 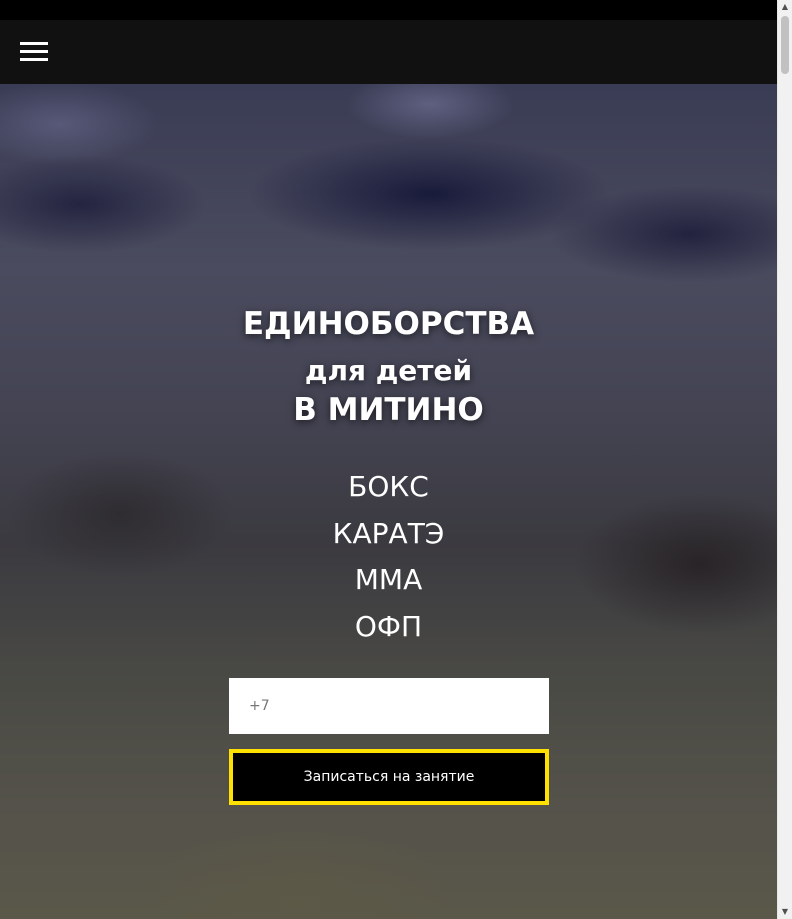 I want to click on hero-title-line3: В МИТИНО, so click(x=388, y=410).